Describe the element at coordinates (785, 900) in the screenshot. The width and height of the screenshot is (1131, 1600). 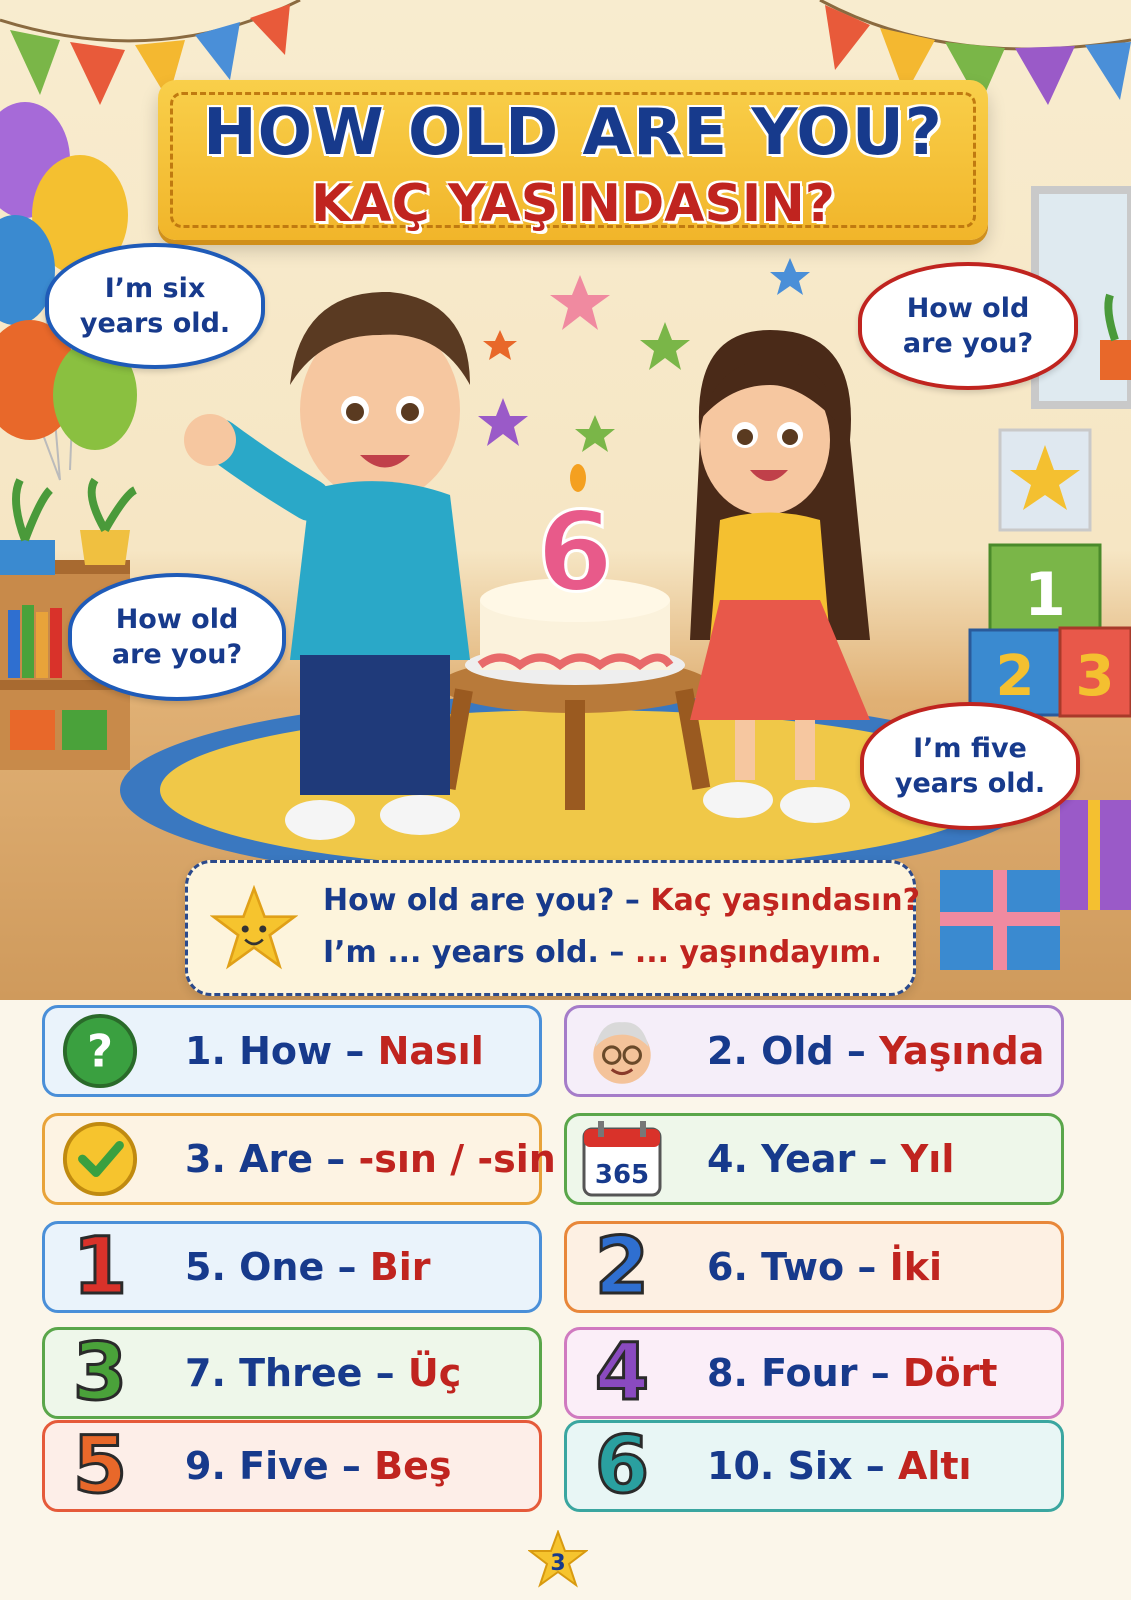
I see `phrase-turkish: Kaç yaşındasın?` at that location.